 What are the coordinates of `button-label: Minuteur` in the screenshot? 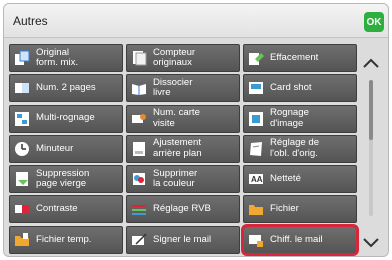 It's located at (55, 148).